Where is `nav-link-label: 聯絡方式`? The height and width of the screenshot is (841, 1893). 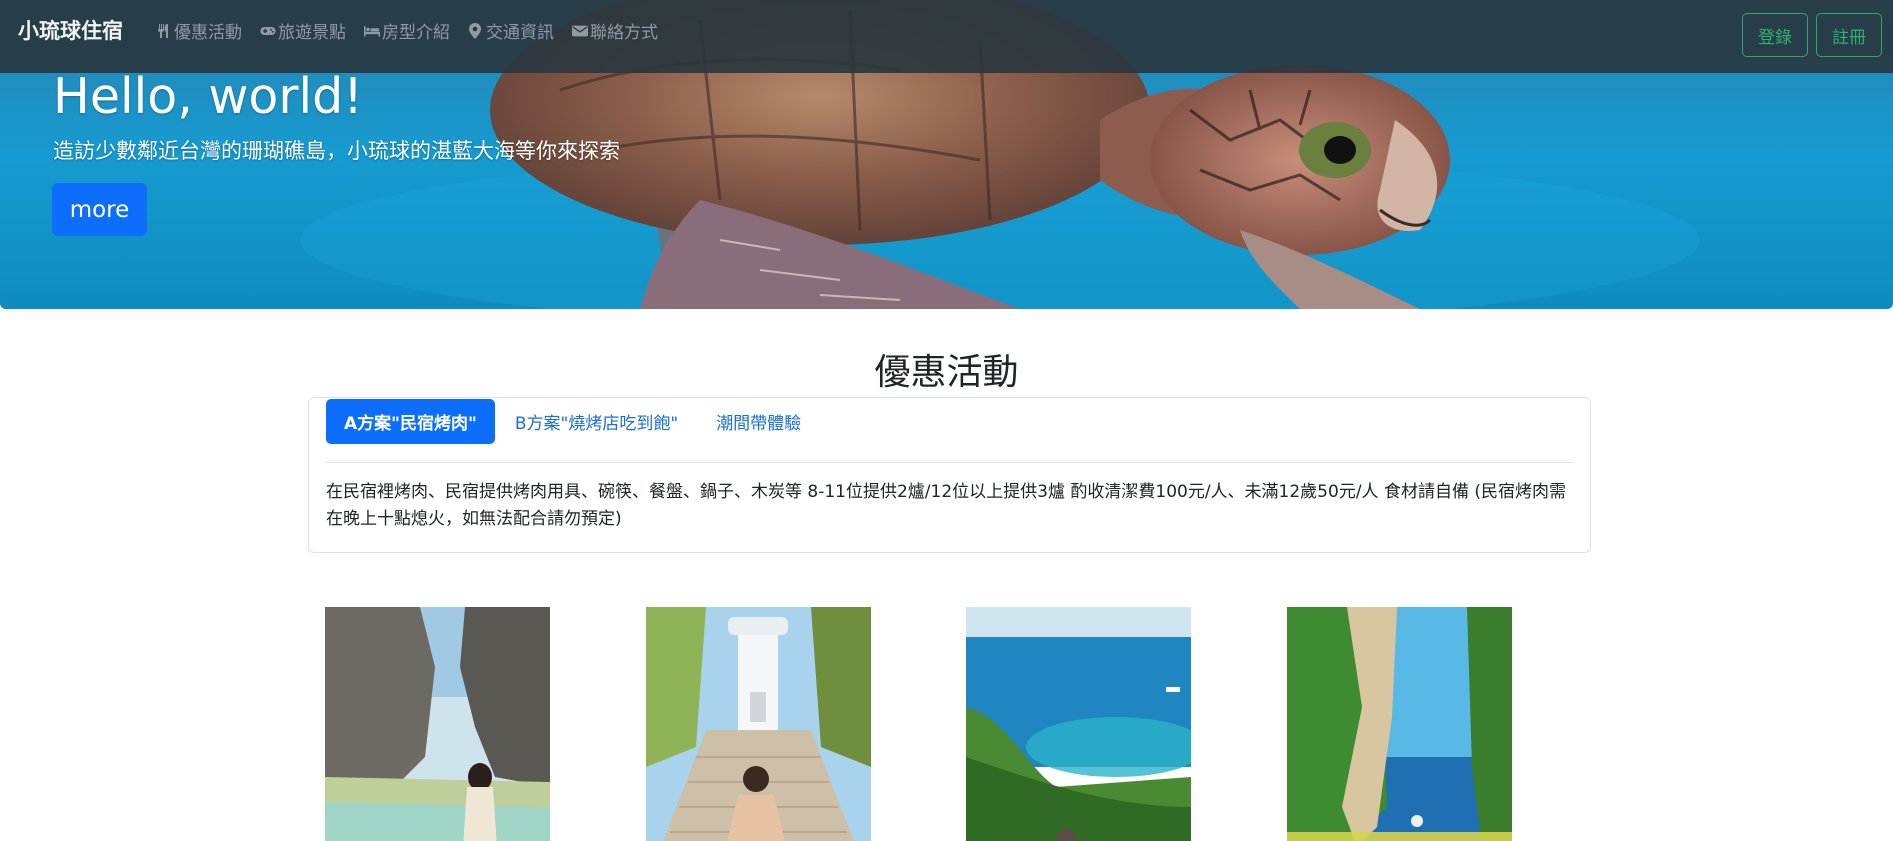 nav-link-label: 聯絡方式 is located at coordinates (624, 33).